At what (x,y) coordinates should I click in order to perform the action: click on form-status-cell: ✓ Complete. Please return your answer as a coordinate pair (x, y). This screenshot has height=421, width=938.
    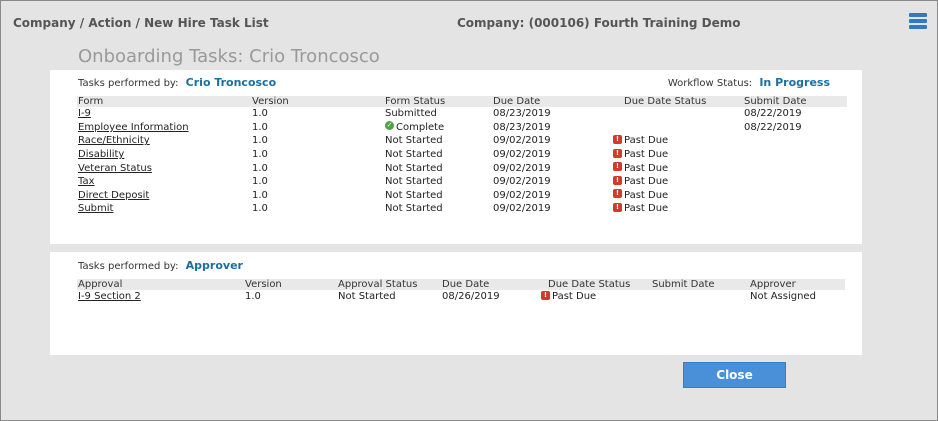
    Looking at the image, I should click on (437, 128).